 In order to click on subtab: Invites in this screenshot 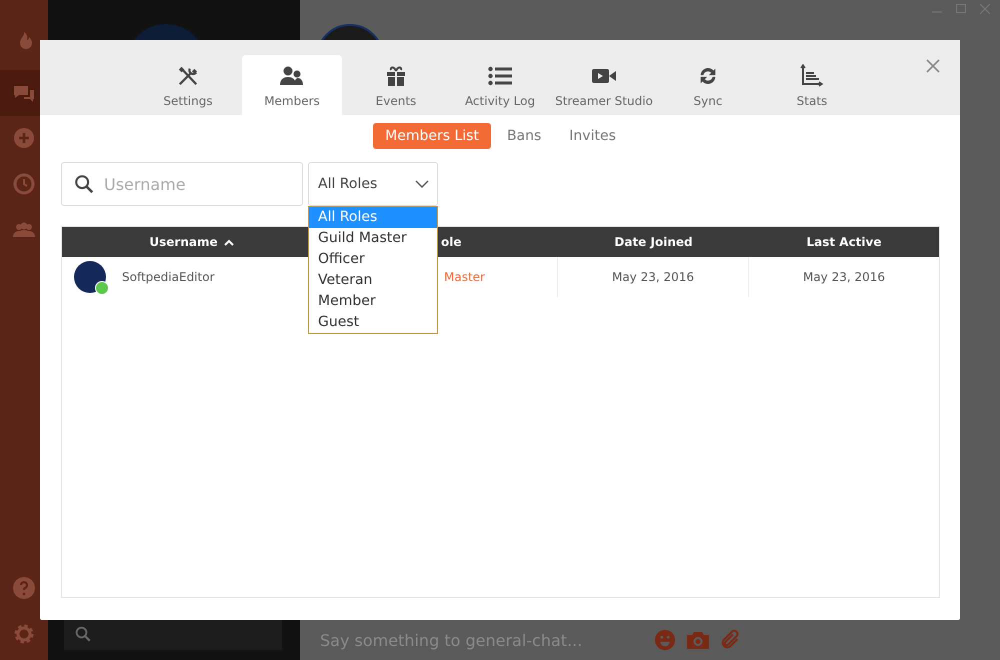, I will do `click(592, 136)`.